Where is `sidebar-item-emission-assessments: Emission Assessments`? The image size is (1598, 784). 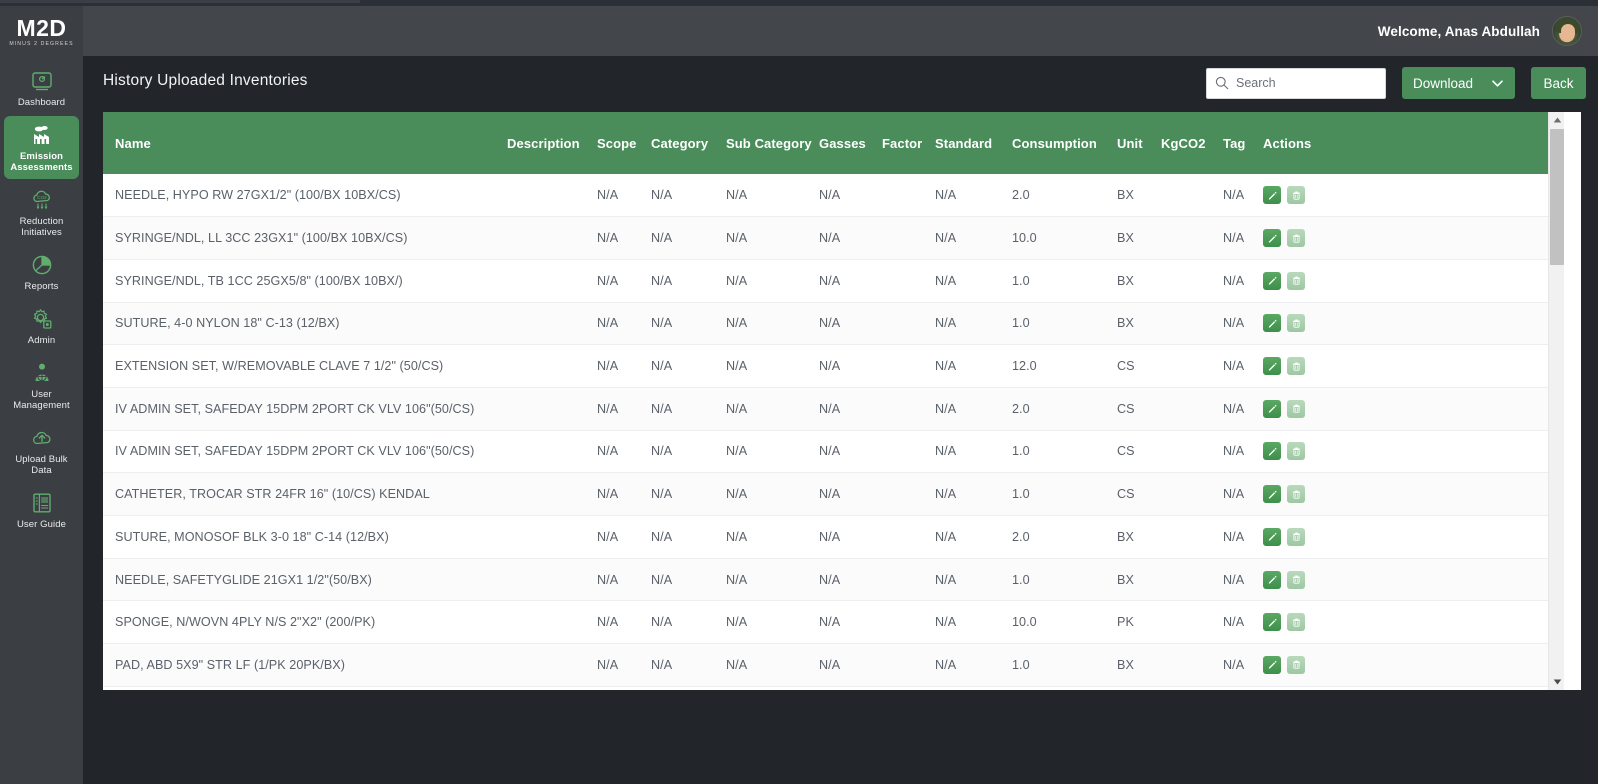
sidebar-item-emission-assessments: Emission Assessments is located at coordinates (41, 147).